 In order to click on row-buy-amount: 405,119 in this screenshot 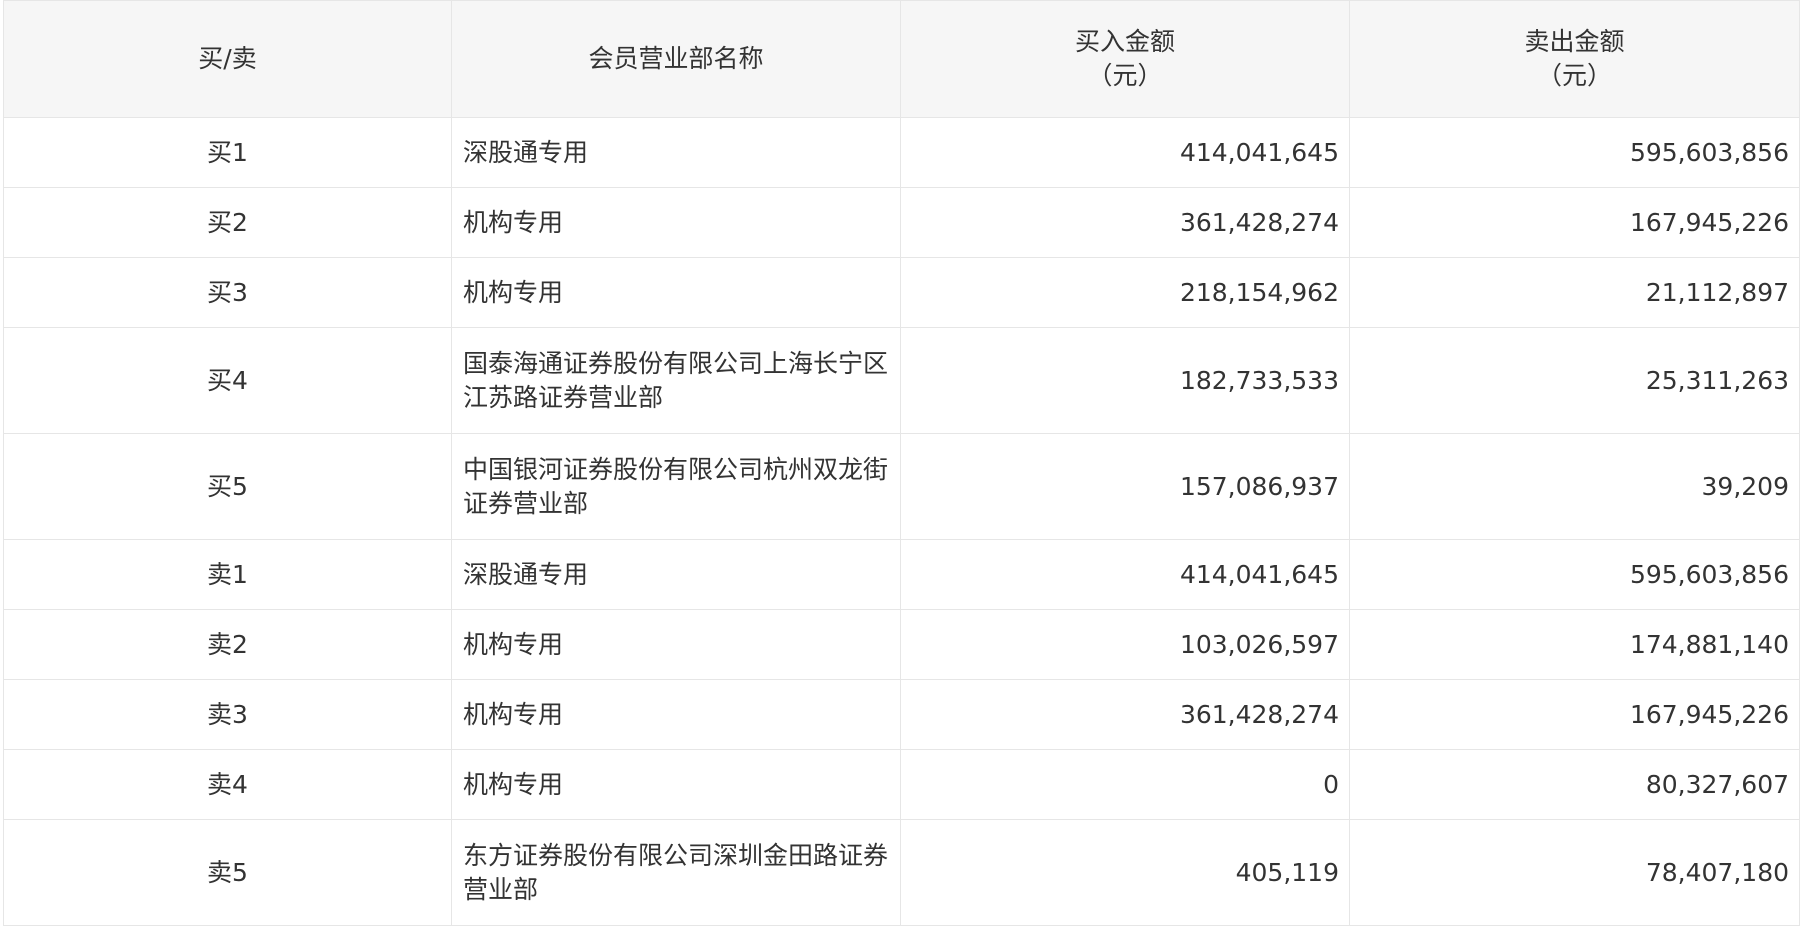, I will do `click(1125, 872)`.